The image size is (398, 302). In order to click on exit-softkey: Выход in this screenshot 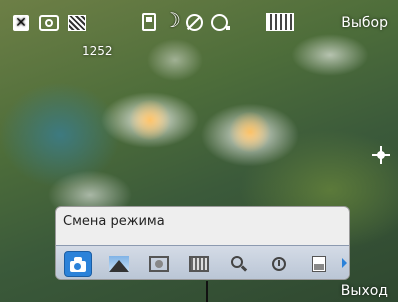, I will do `click(364, 291)`.